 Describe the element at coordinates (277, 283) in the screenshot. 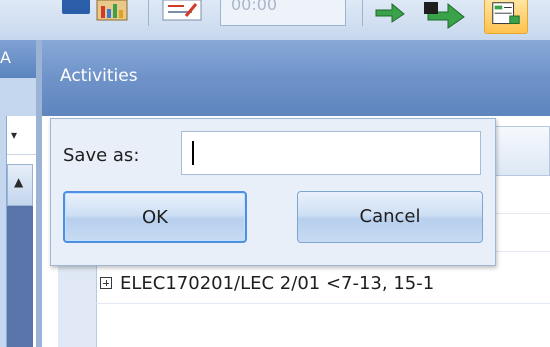

I see `row-text: ELEC170201/LEC 2/01 <7-13, 15-1` at that location.